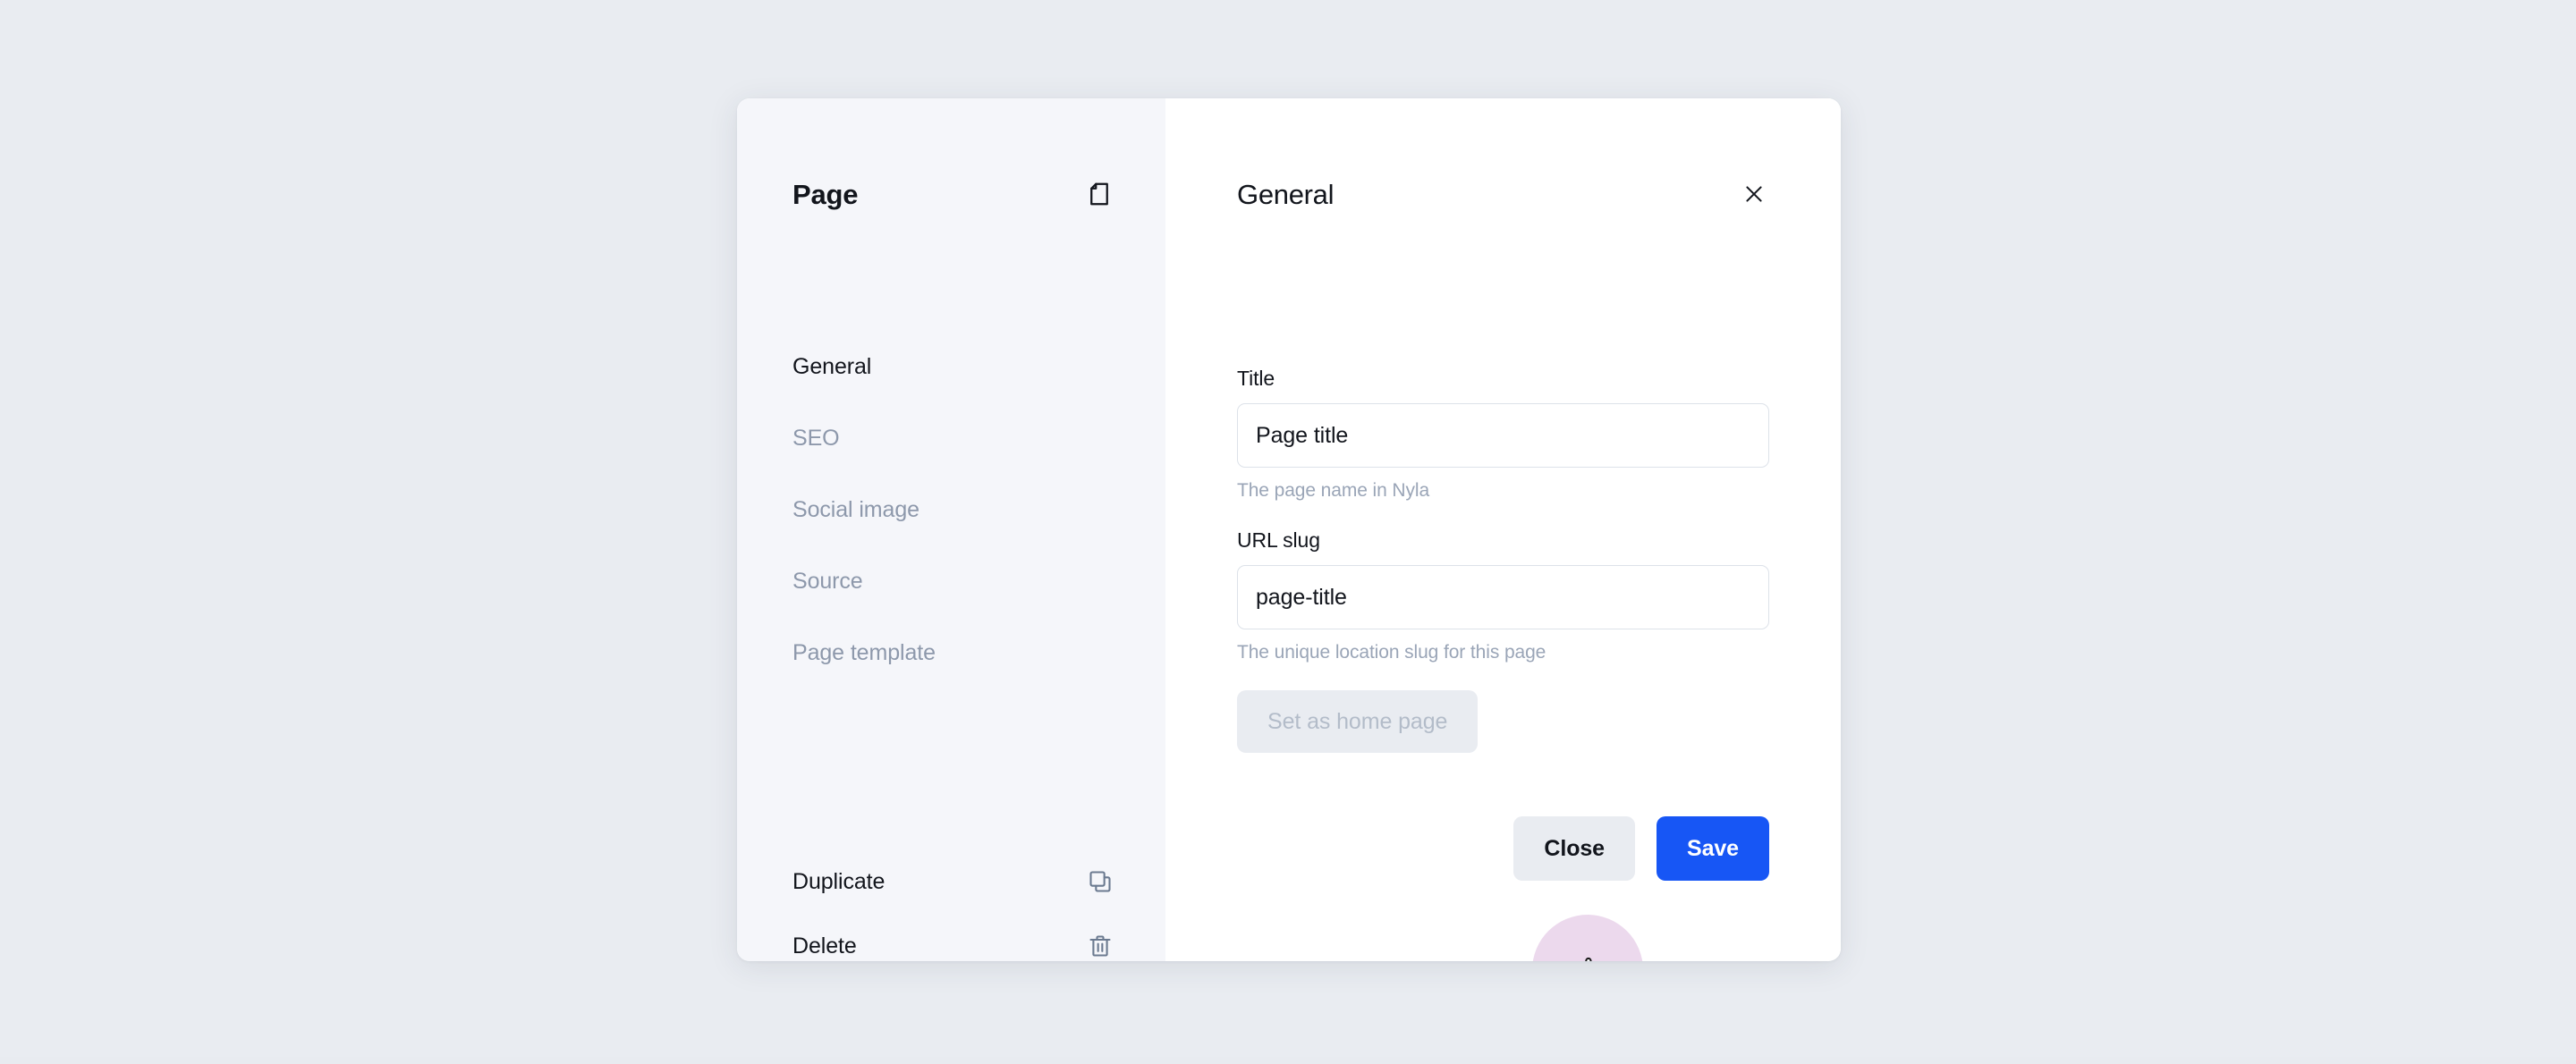  Describe the element at coordinates (1391, 653) in the screenshot. I see `url-slug-field-help: The unique location slug for this page` at that location.